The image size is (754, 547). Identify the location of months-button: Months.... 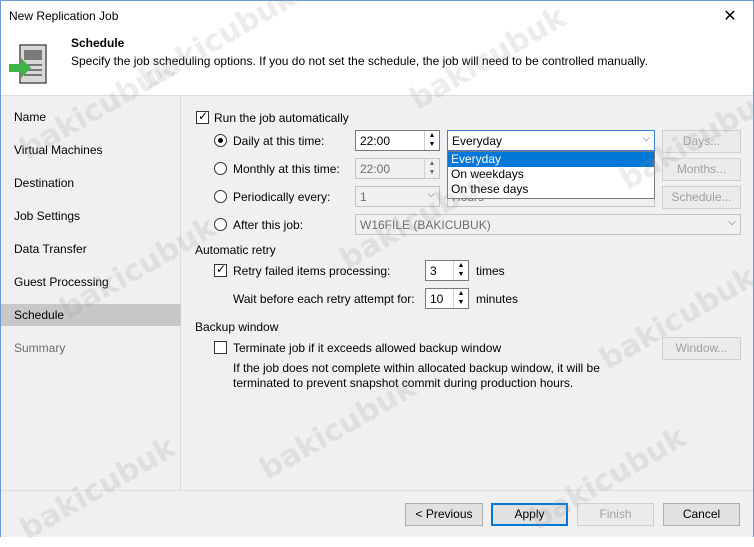
(701, 169).